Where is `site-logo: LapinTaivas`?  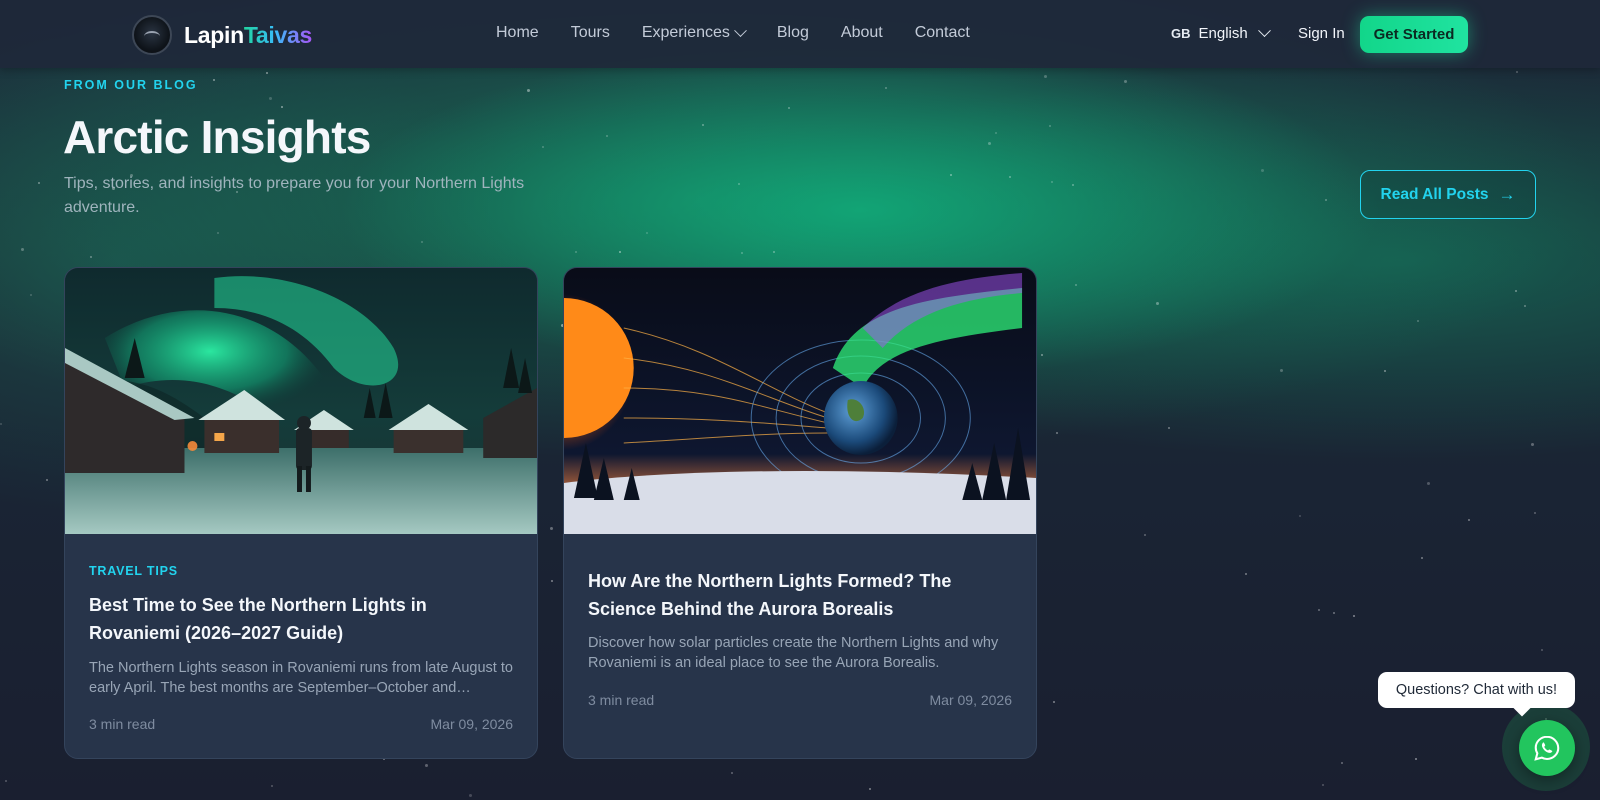 site-logo: LapinTaivas is located at coordinates (222, 35).